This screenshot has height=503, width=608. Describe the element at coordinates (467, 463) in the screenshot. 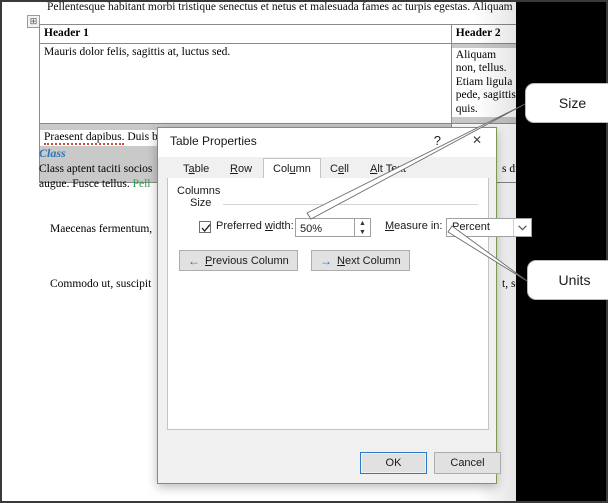

I see `cancel-button: Cancel` at that location.